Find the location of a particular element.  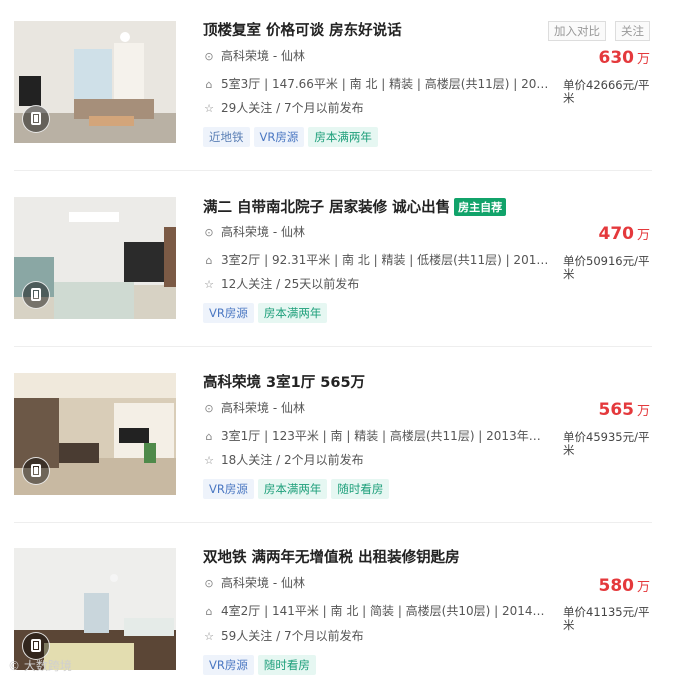

follow-button: 关注 is located at coordinates (632, 31).